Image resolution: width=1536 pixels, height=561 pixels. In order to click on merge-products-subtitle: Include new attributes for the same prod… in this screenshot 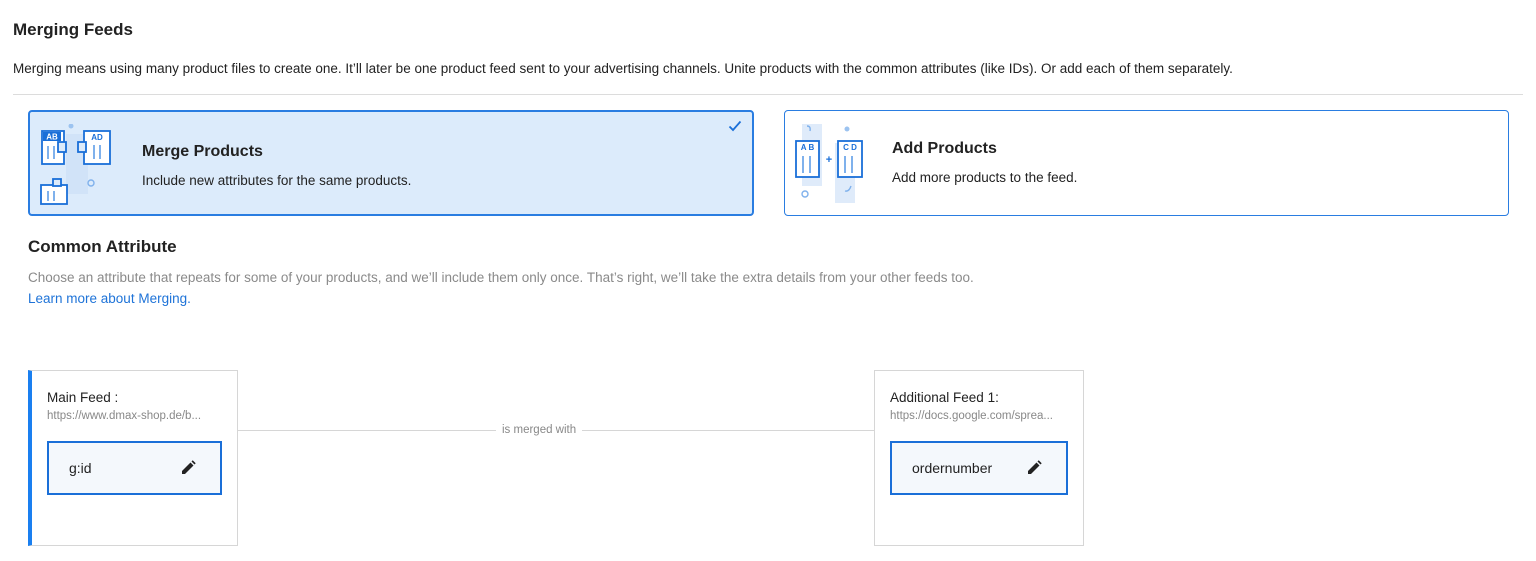, I will do `click(277, 180)`.